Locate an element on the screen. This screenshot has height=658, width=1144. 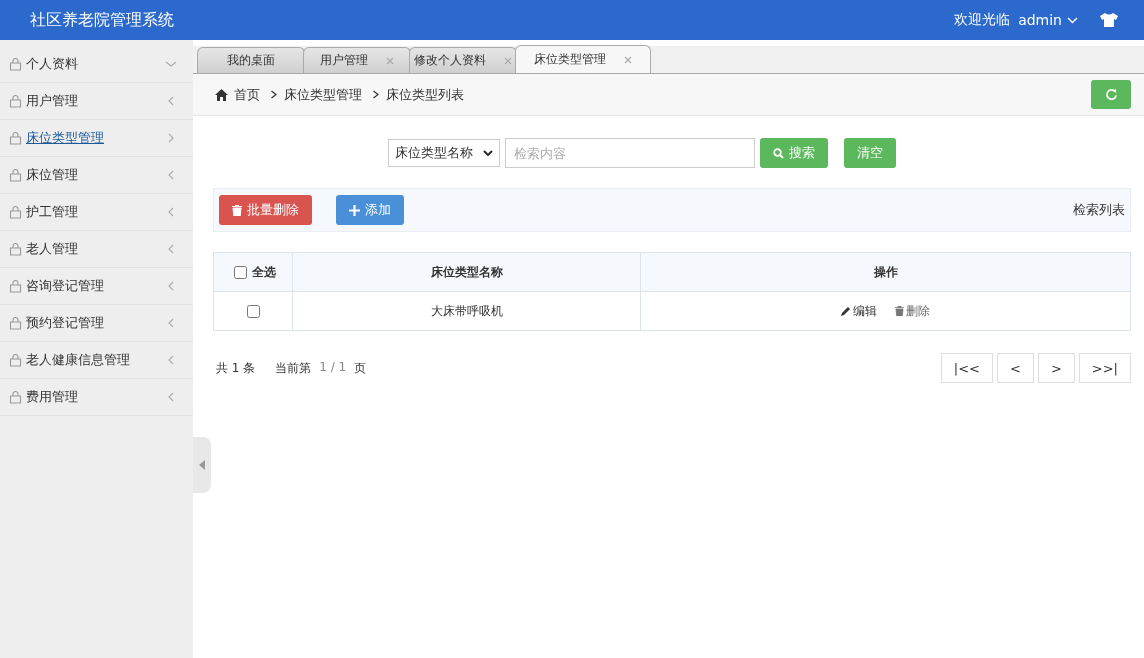
page-button: |<< is located at coordinates (966, 368).